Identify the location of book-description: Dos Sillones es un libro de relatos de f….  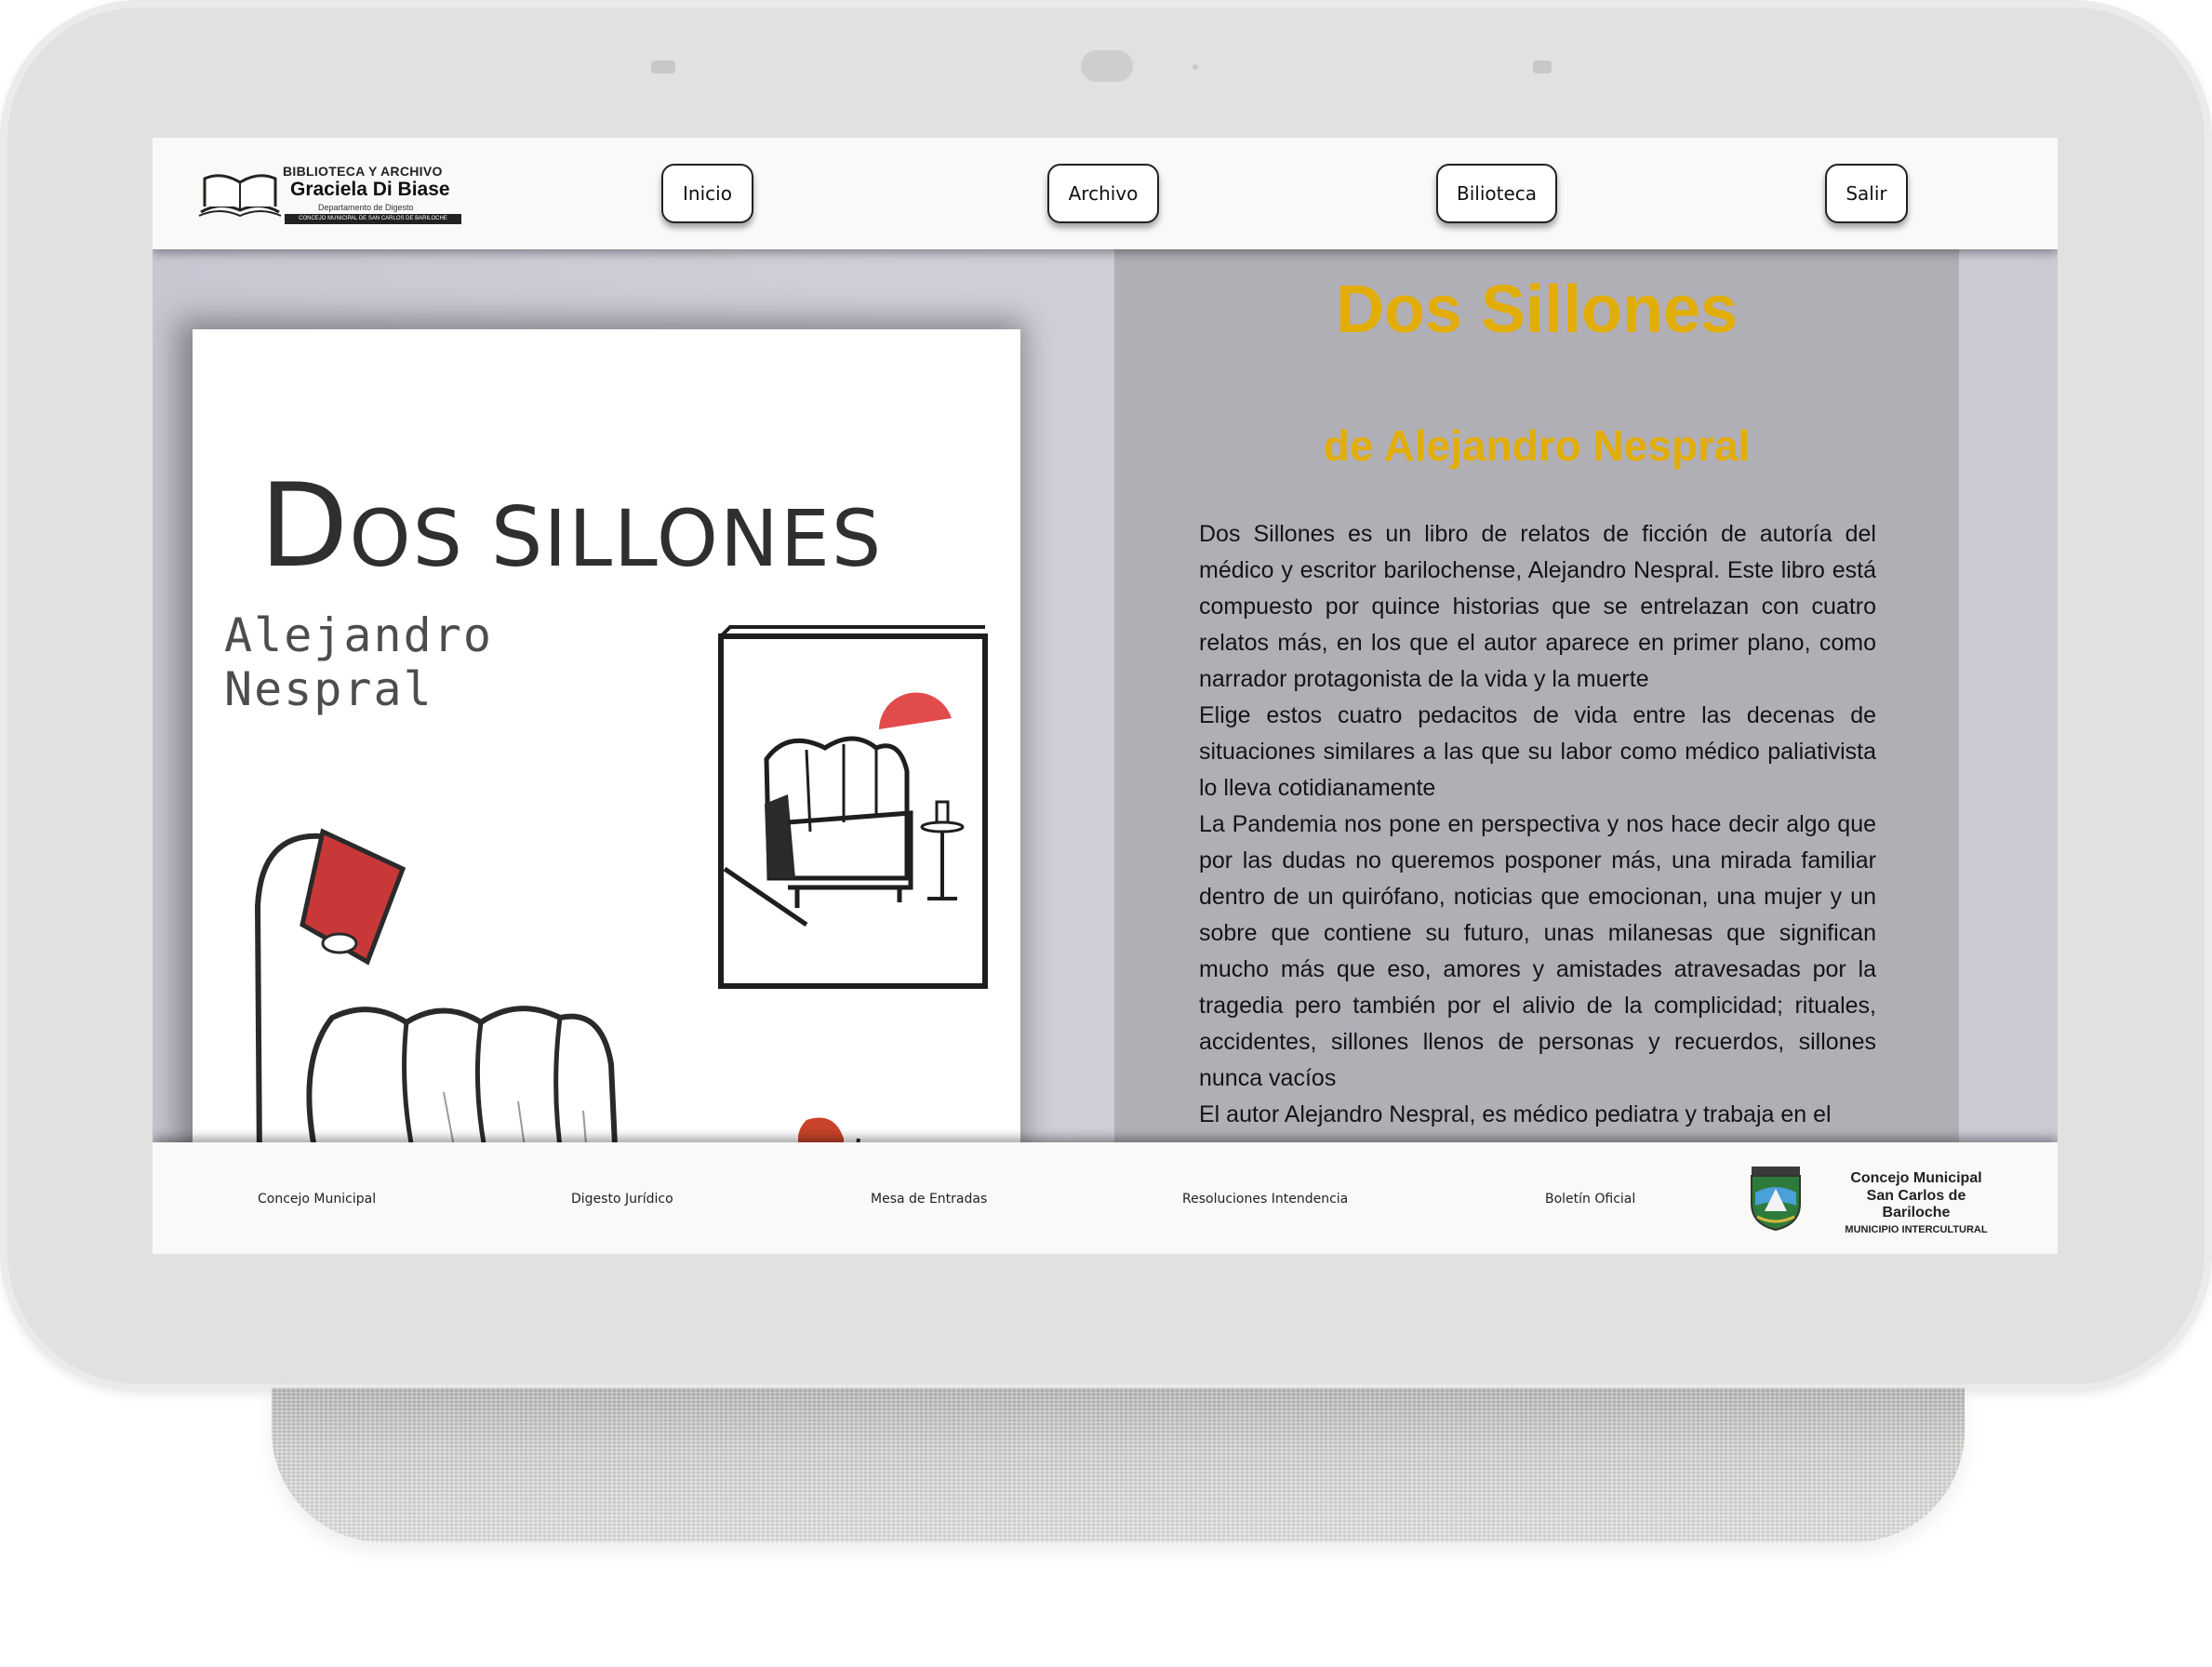
(1537, 824).